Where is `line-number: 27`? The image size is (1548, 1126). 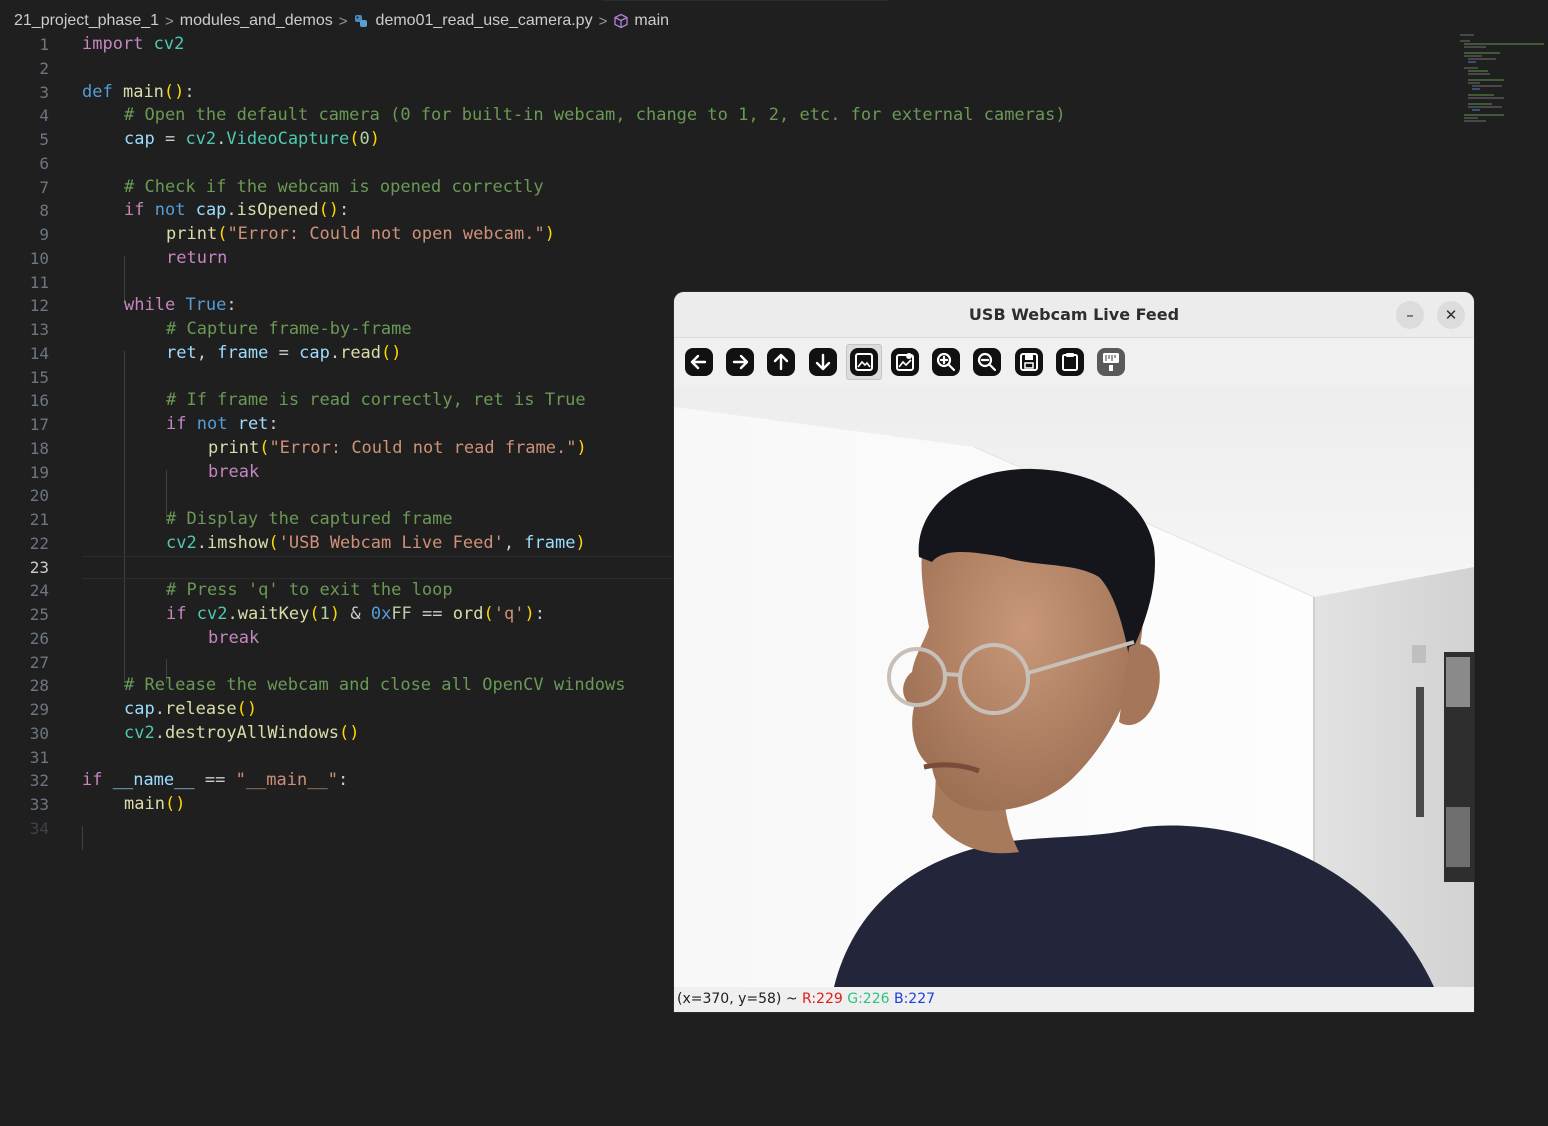 line-number: 27 is located at coordinates (39, 662).